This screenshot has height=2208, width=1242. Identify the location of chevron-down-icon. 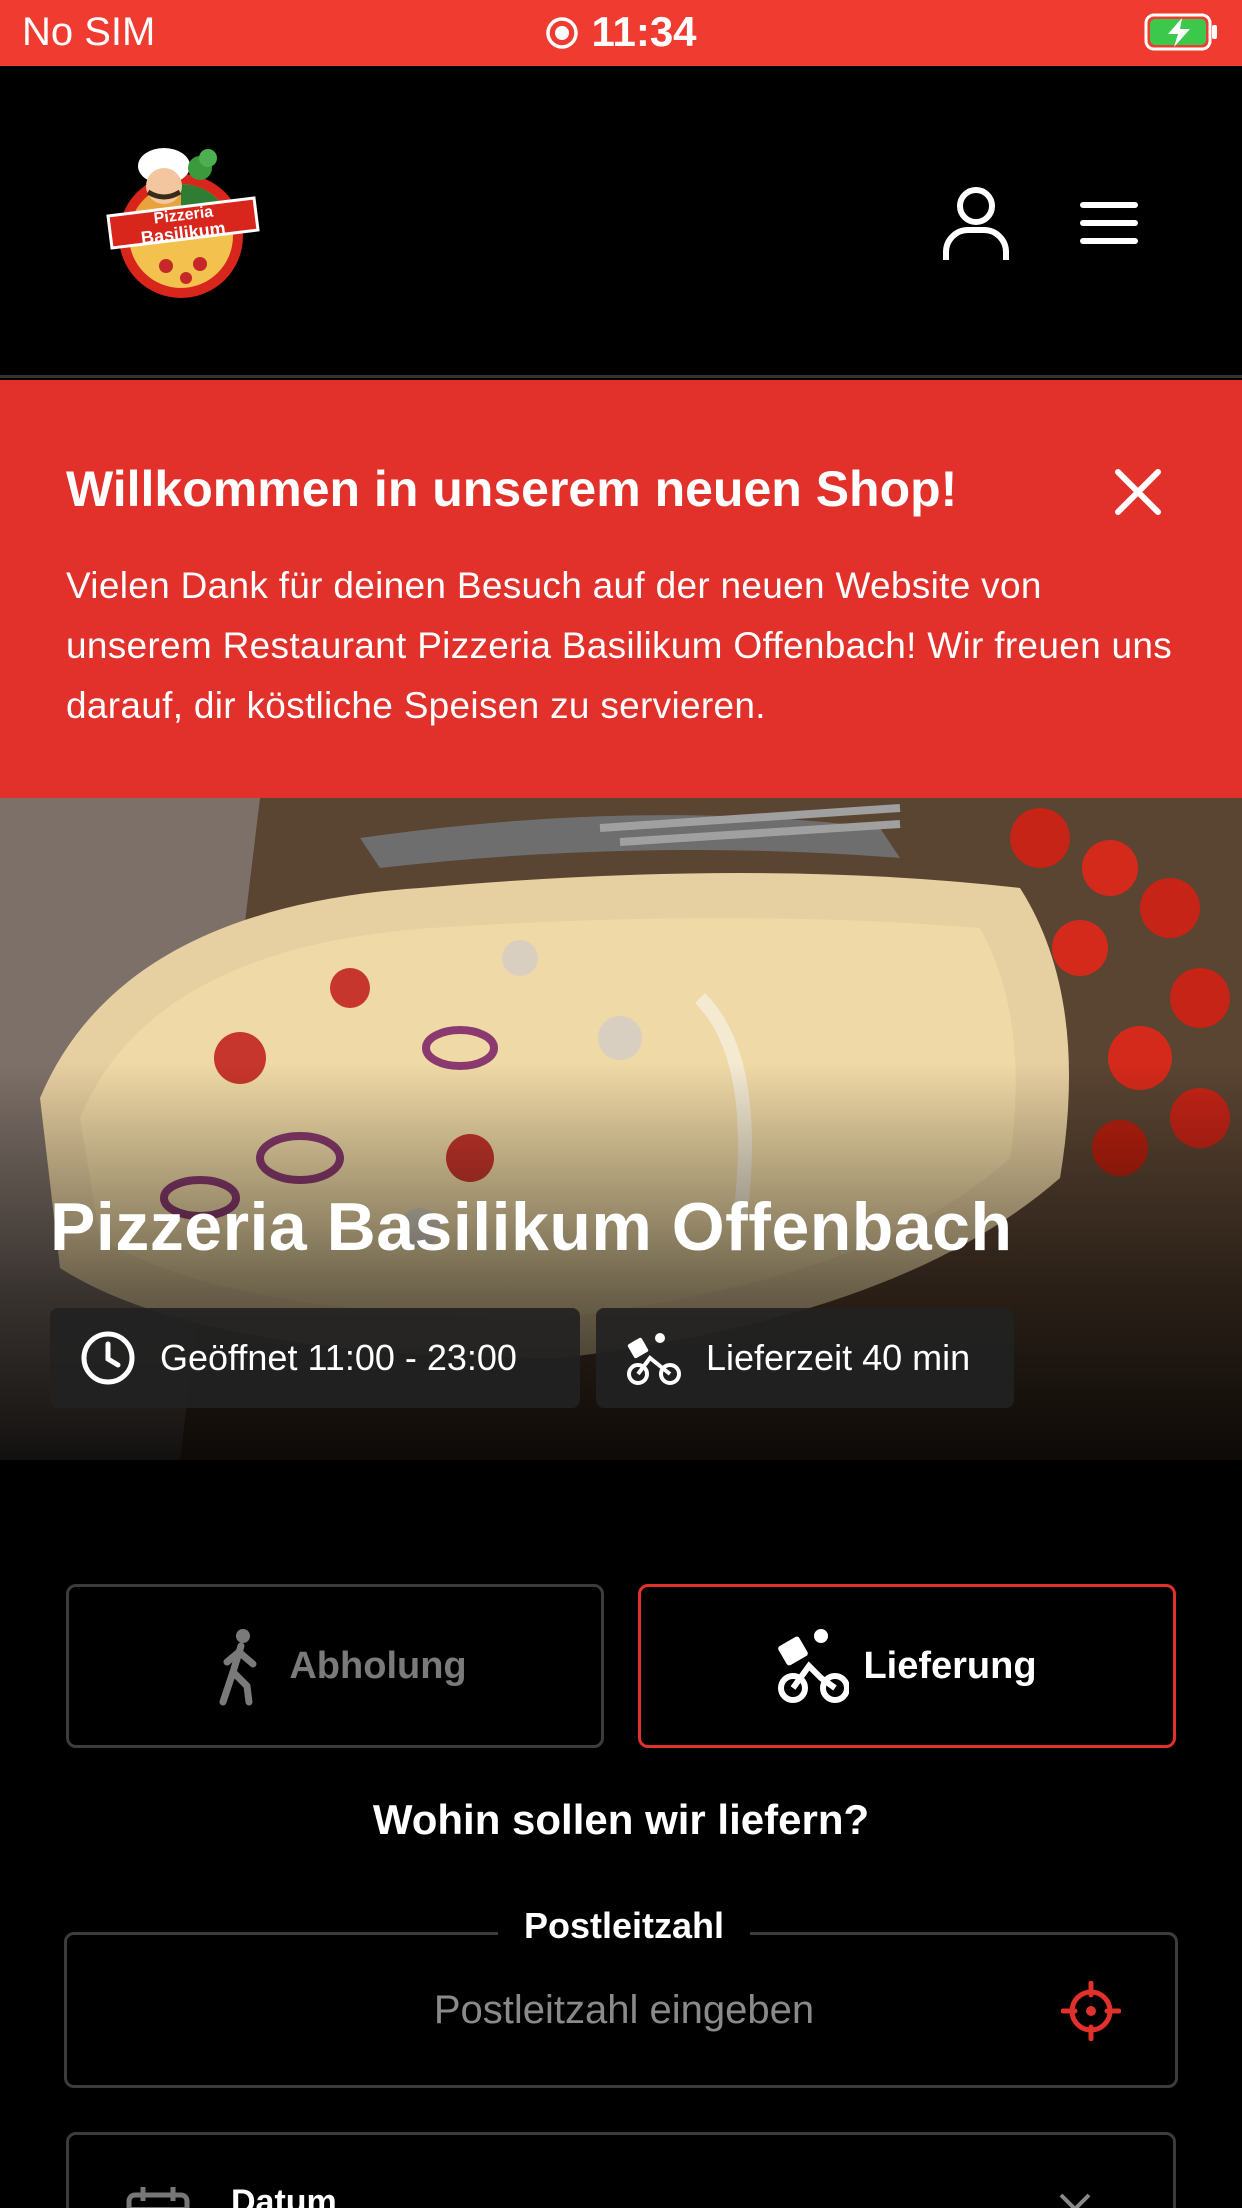
(1075, 2200).